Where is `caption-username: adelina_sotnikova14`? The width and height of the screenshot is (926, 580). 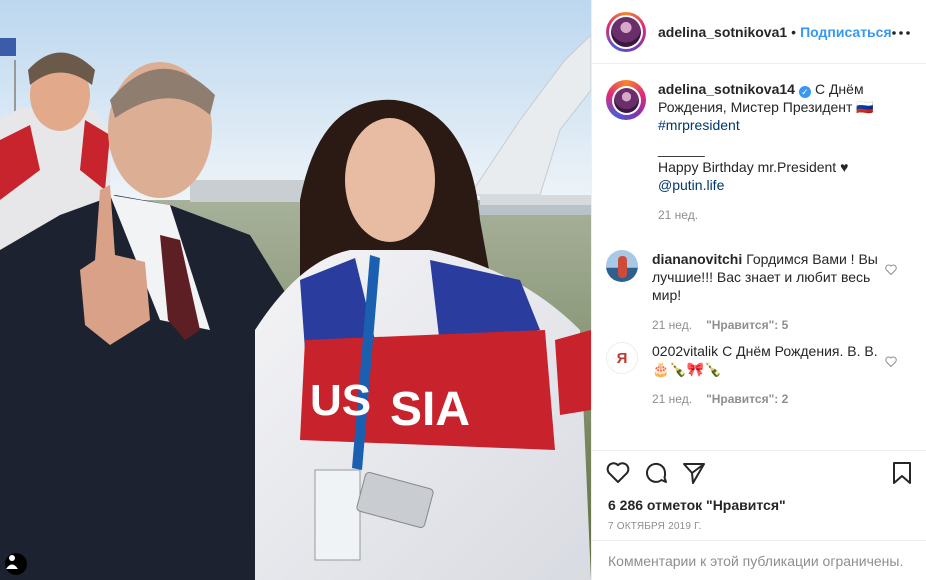 caption-username: adelina_sotnikova14 is located at coordinates (726, 89).